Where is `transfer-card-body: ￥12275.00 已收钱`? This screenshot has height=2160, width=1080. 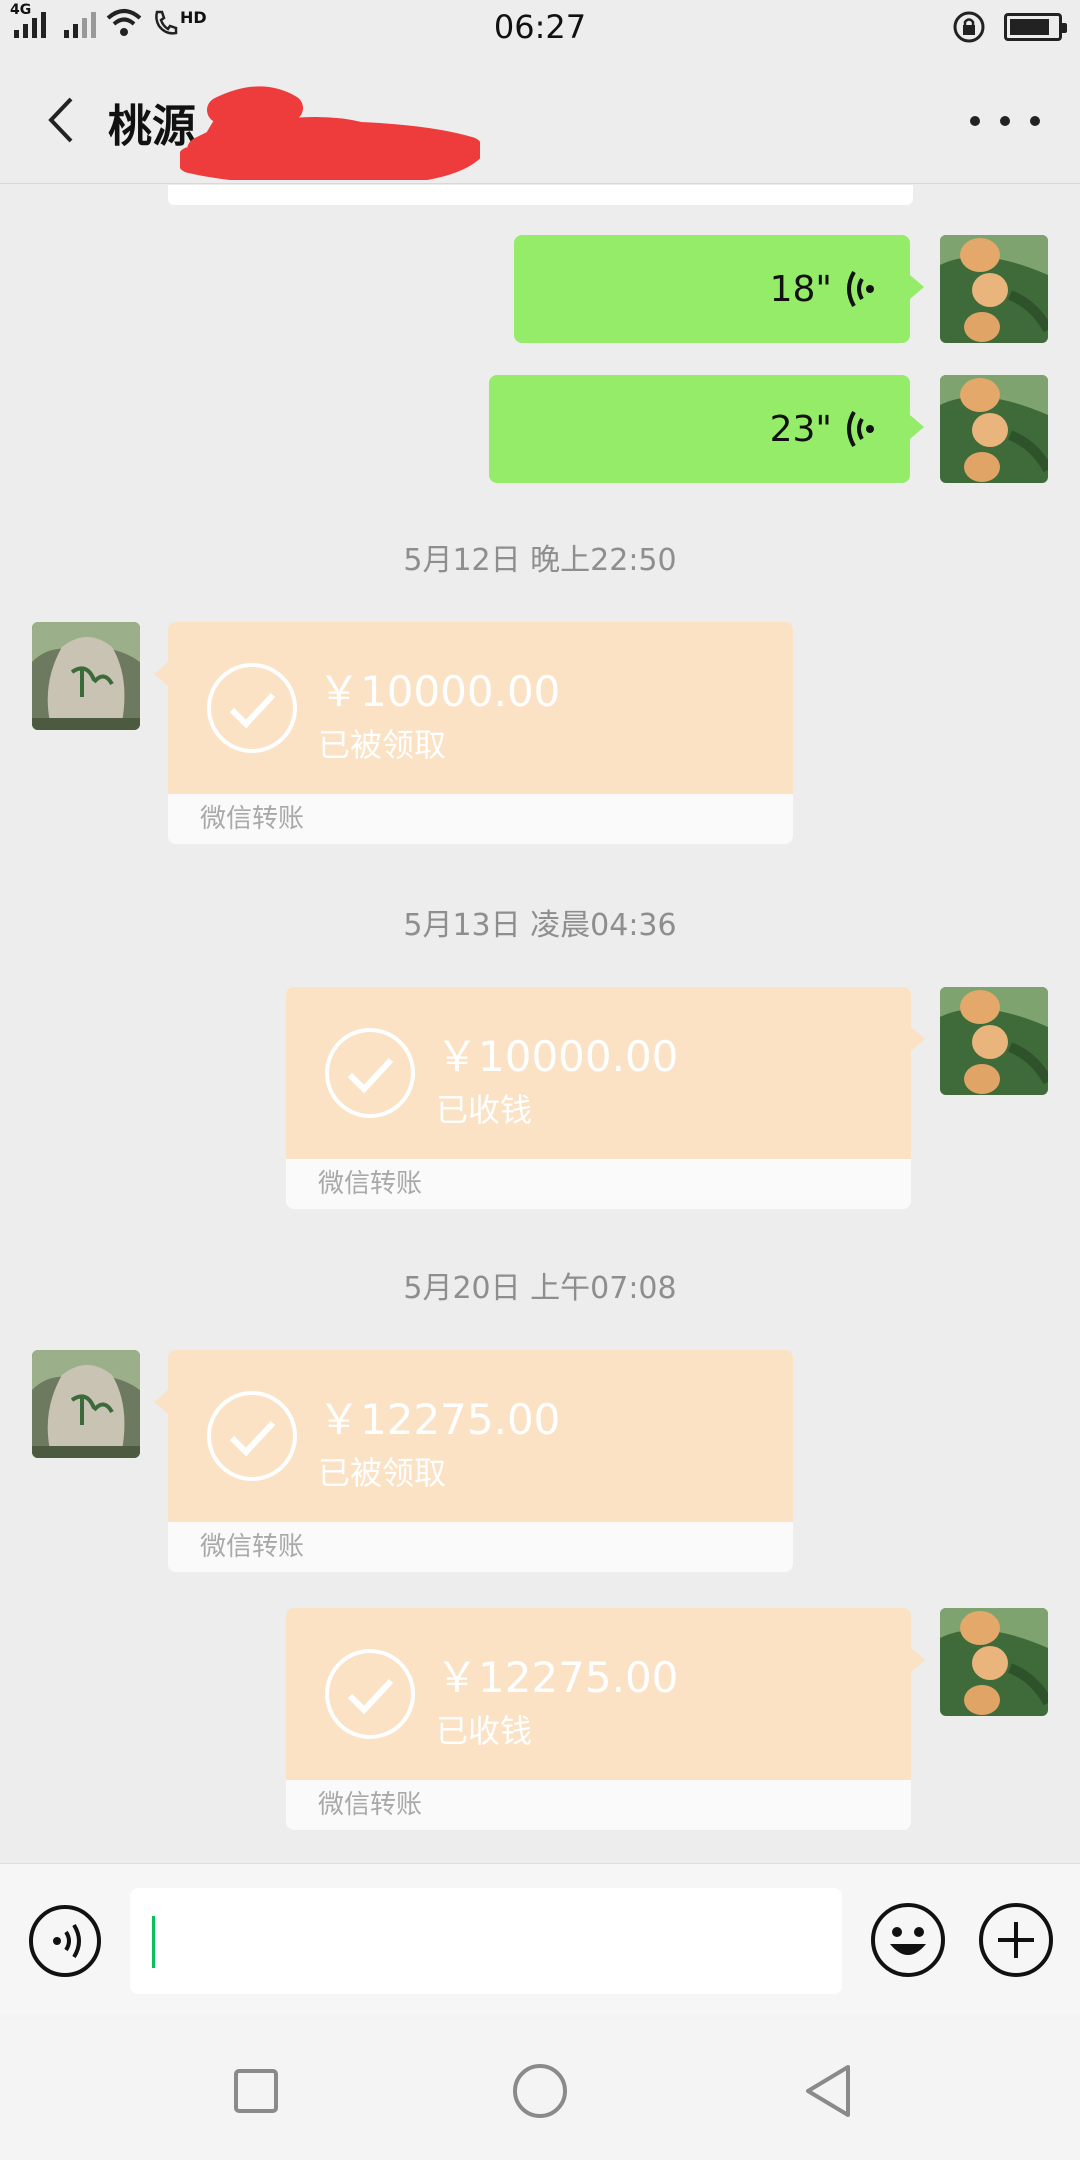
transfer-card-body: ￥12275.00 已收钱 is located at coordinates (605, 1694).